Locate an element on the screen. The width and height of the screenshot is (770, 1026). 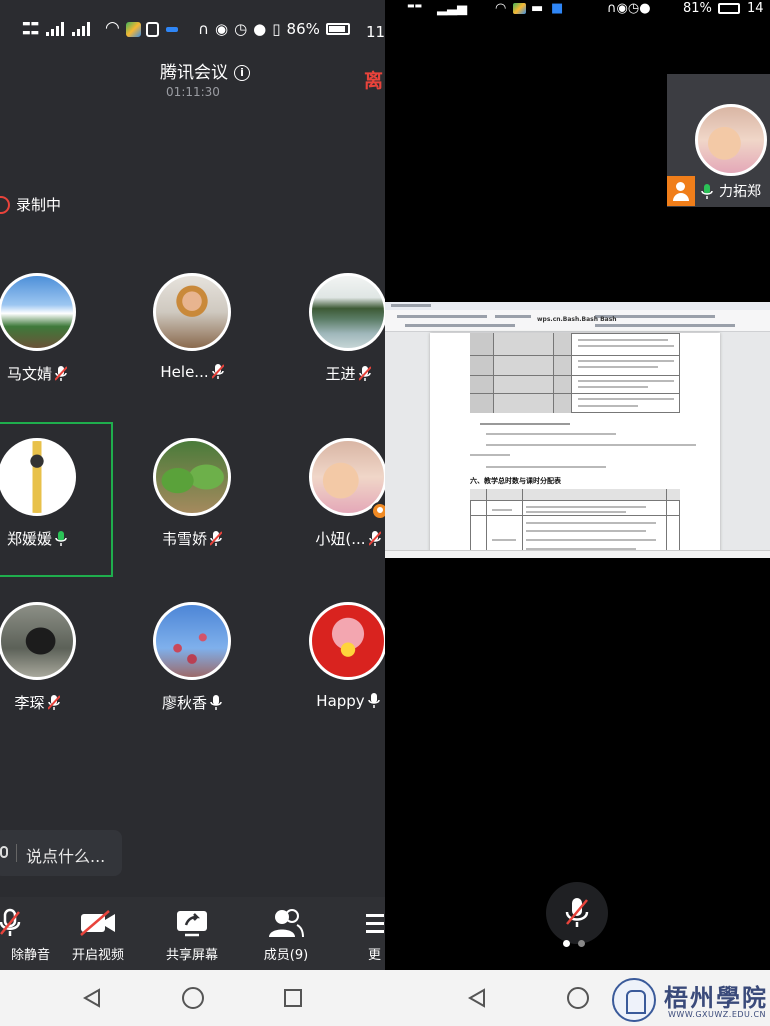
start-video-button: 开启视频 is located at coordinates (98, 935).